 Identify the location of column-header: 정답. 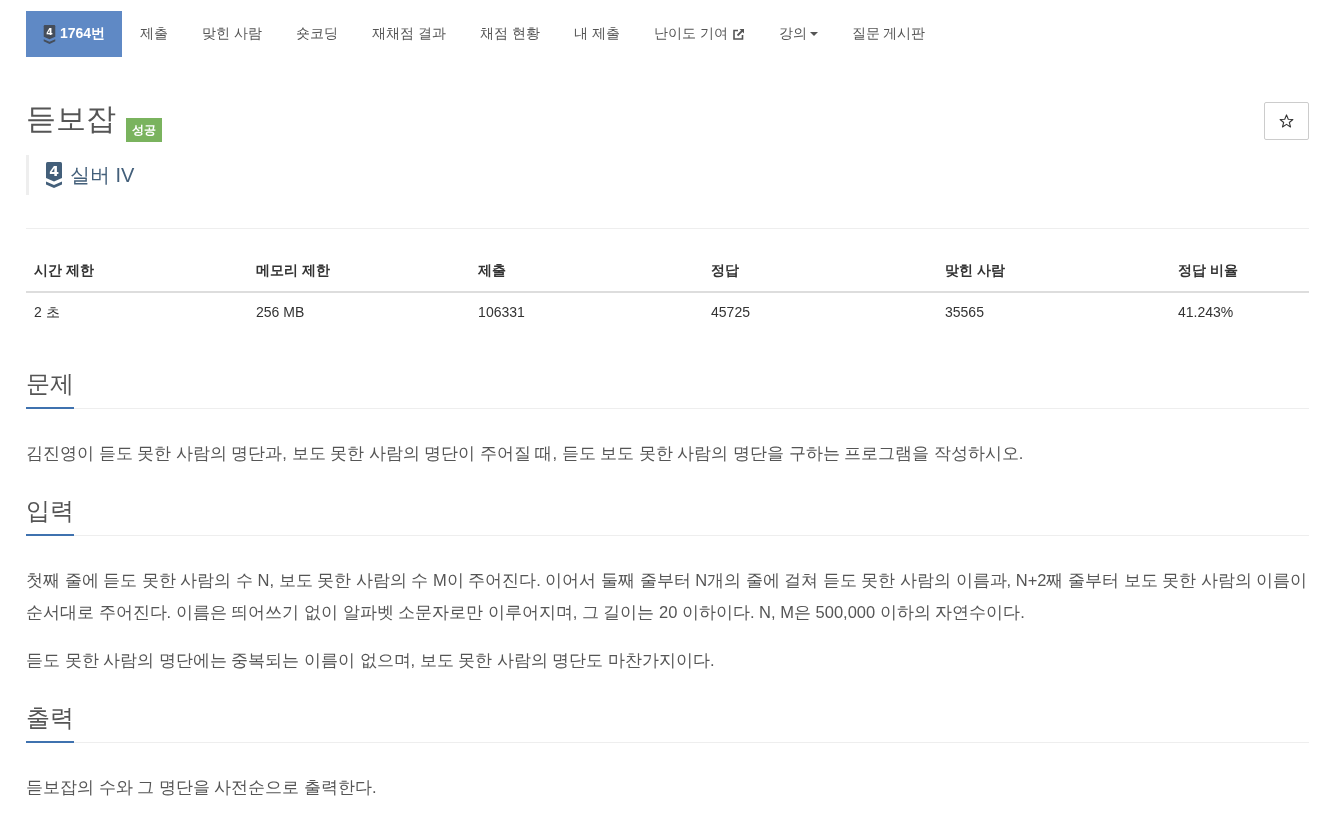
(820, 270).